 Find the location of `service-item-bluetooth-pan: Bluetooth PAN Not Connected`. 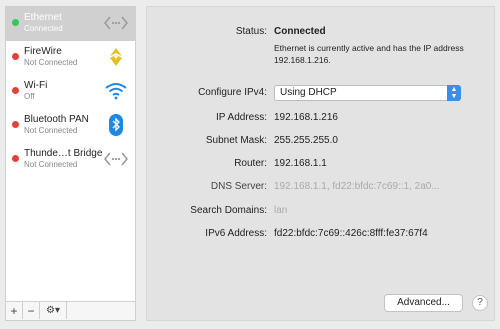

service-item-bluetooth-pan: Bluetooth PAN Not Connected is located at coordinates (70, 126).